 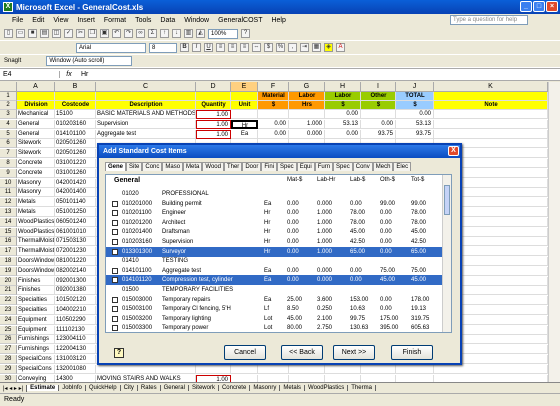 What do you see at coordinates (68, 33) in the screenshot?
I see `spell-icon: ✓` at bounding box center [68, 33].